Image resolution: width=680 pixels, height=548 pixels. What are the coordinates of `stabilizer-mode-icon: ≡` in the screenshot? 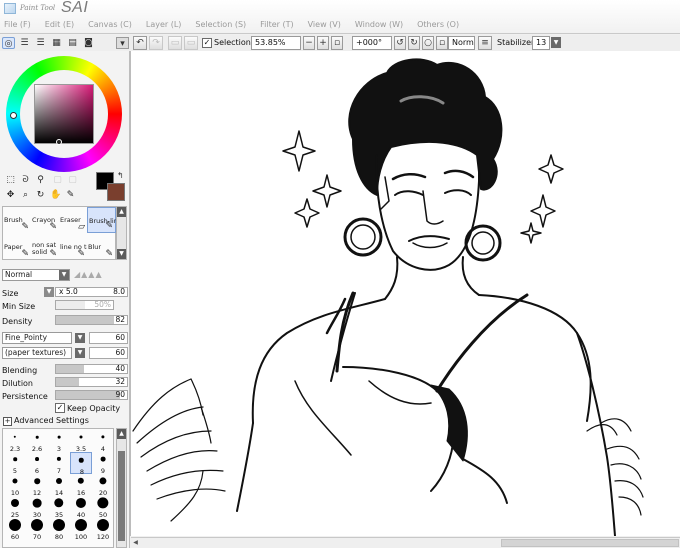 It's located at (485, 43).